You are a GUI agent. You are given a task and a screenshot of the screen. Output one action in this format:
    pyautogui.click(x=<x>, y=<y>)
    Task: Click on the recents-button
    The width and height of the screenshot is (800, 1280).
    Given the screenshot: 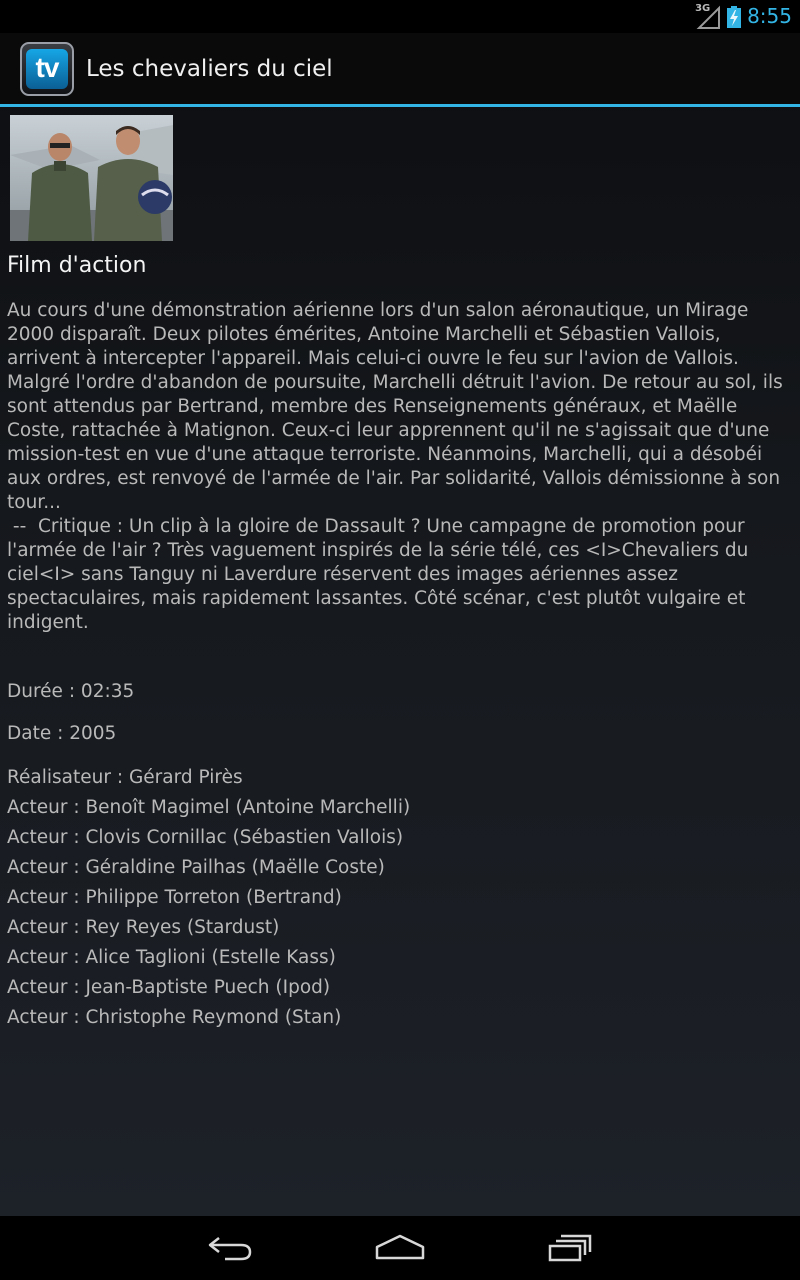 What is the action you would take?
    pyautogui.click(x=570, y=1248)
    